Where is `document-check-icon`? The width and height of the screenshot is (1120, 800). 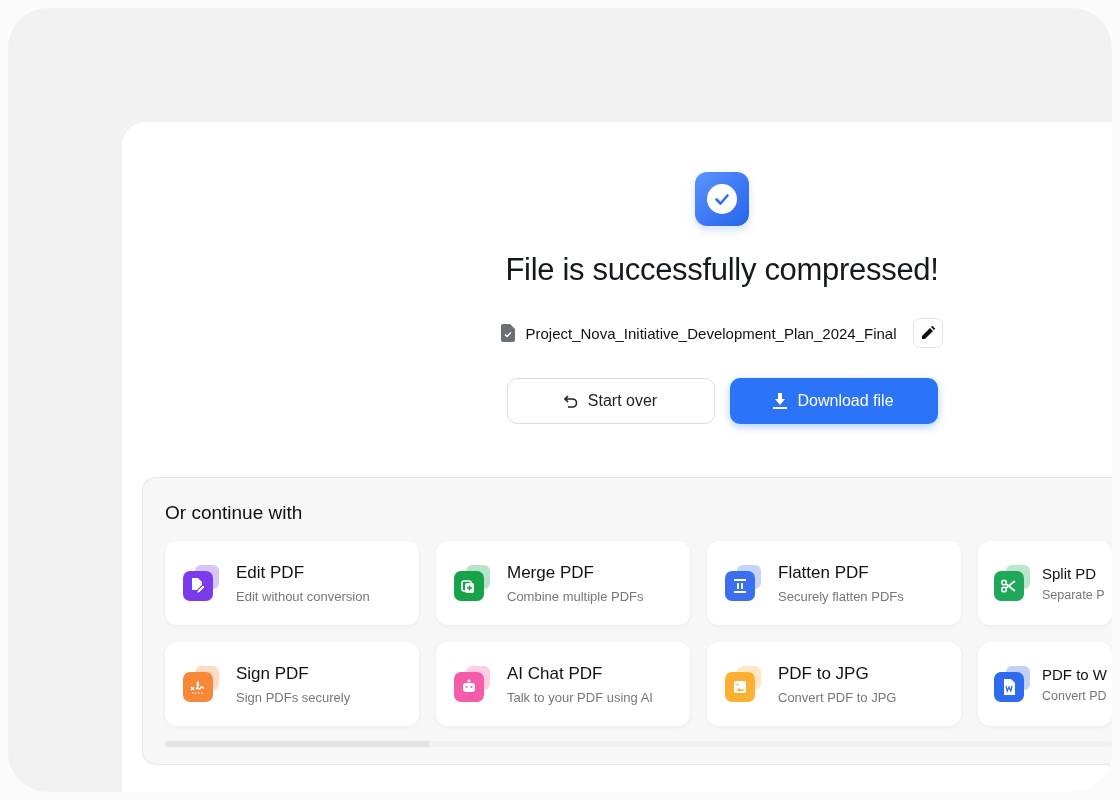
document-check-icon is located at coordinates (508, 333).